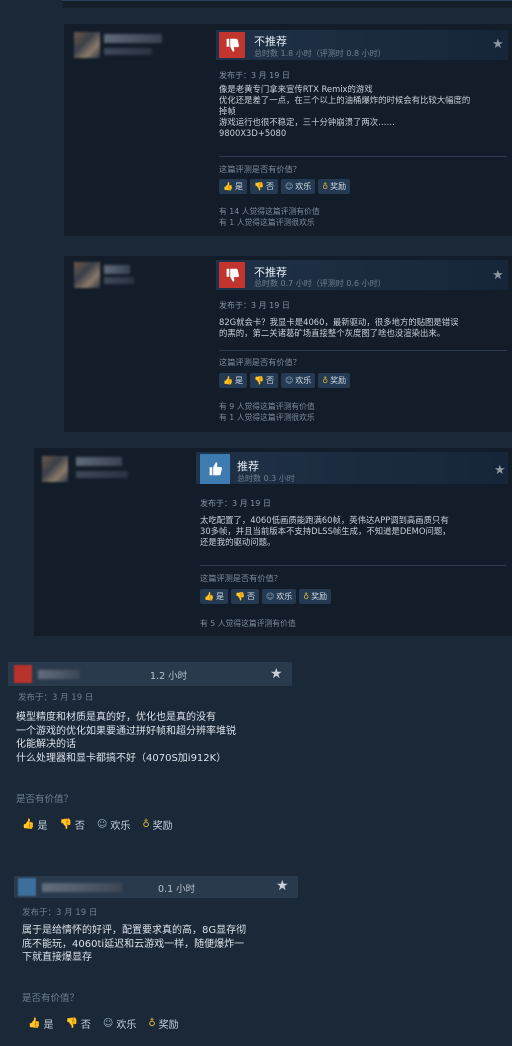 The height and width of the screenshot is (1046, 512). Describe the element at coordinates (269, 211) in the screenshot. I see `helpful-count: 有 14 人觉得这篇评测有价值` at that location.